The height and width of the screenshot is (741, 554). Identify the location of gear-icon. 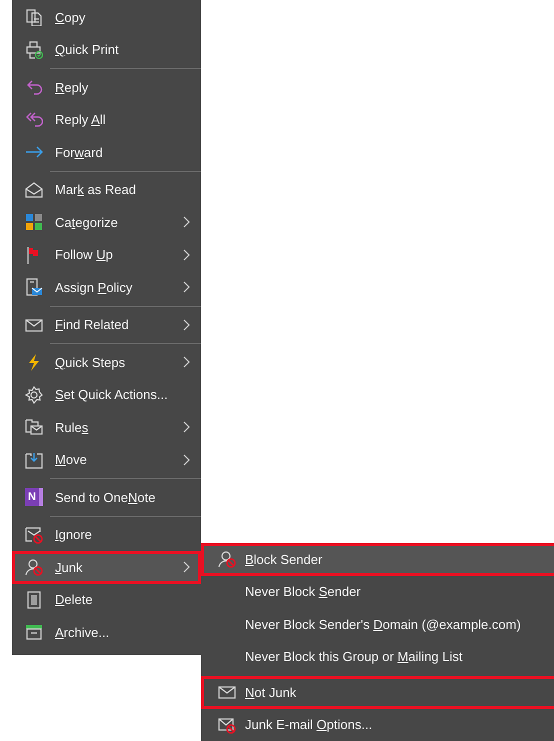
(34, 395).